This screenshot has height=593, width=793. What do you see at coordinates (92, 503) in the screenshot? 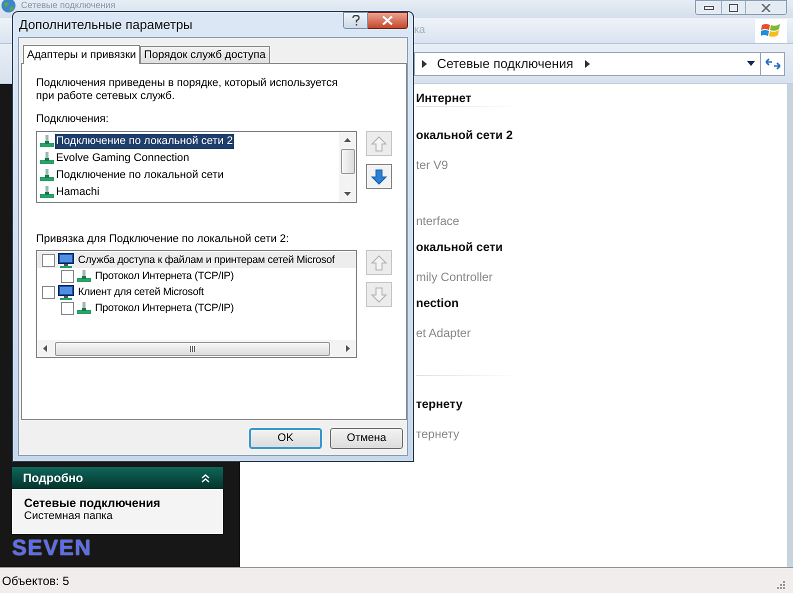
I see `details-name: Сетевые подключения` at bounding box center [92, 503].